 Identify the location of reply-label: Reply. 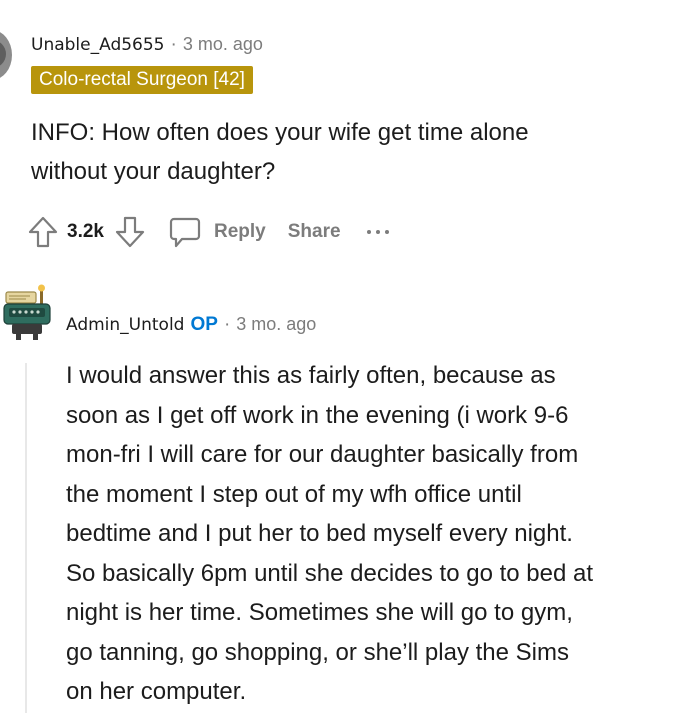
(239, 231).